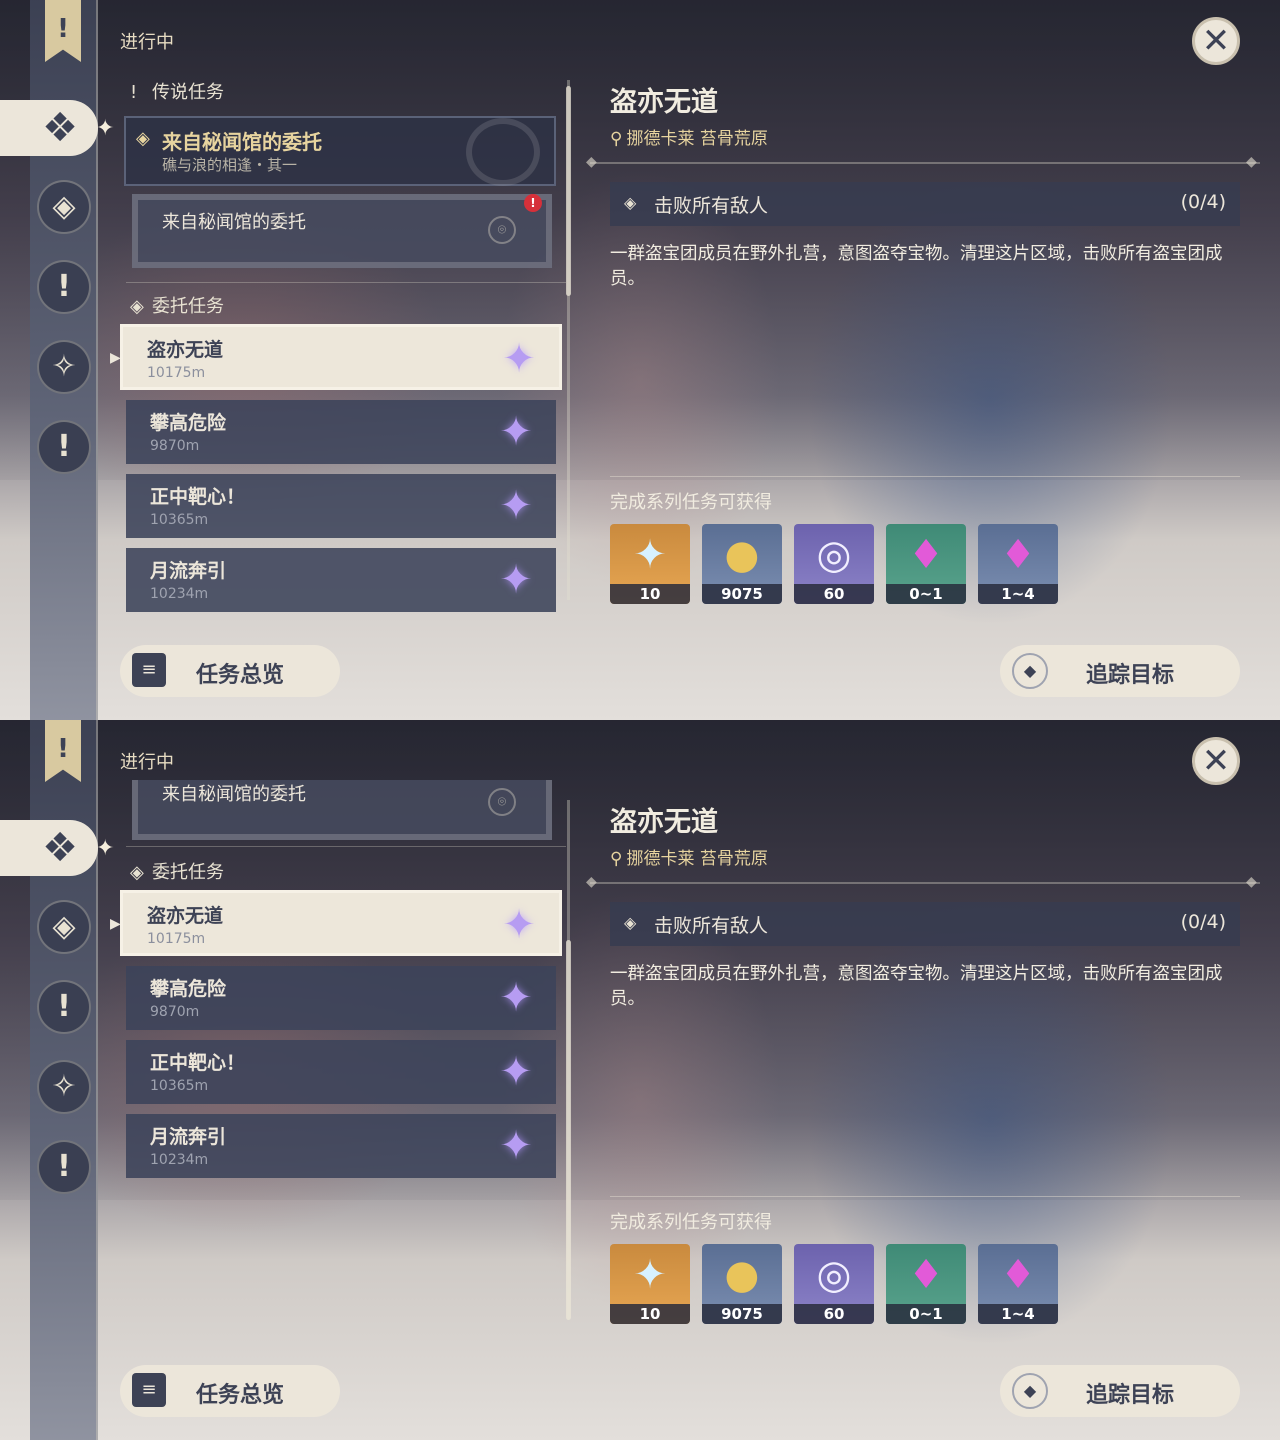  Describe the element at coordinates (134, 92) in the screenshot. I see `exclaim-small-icon: !` at that location.